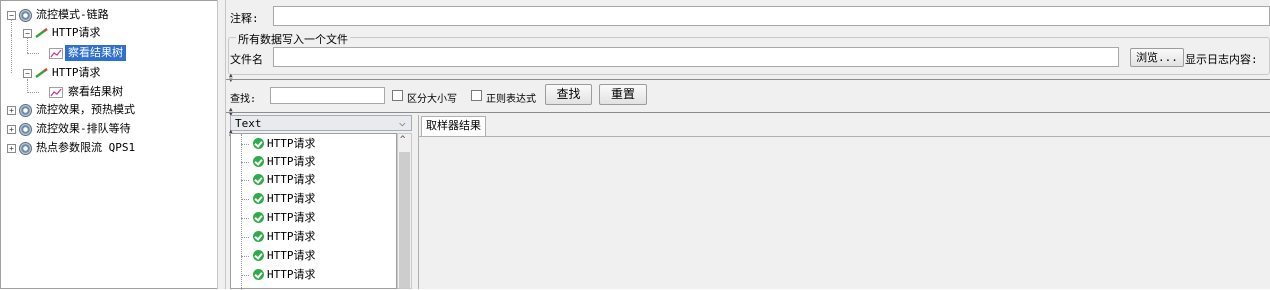 The image size is (1270, 290). What do you see at coordinates (85, 109) in the screenshot?
I see `tree-node-label: 流控效果，预热模式` at bounding box center [85, 109].